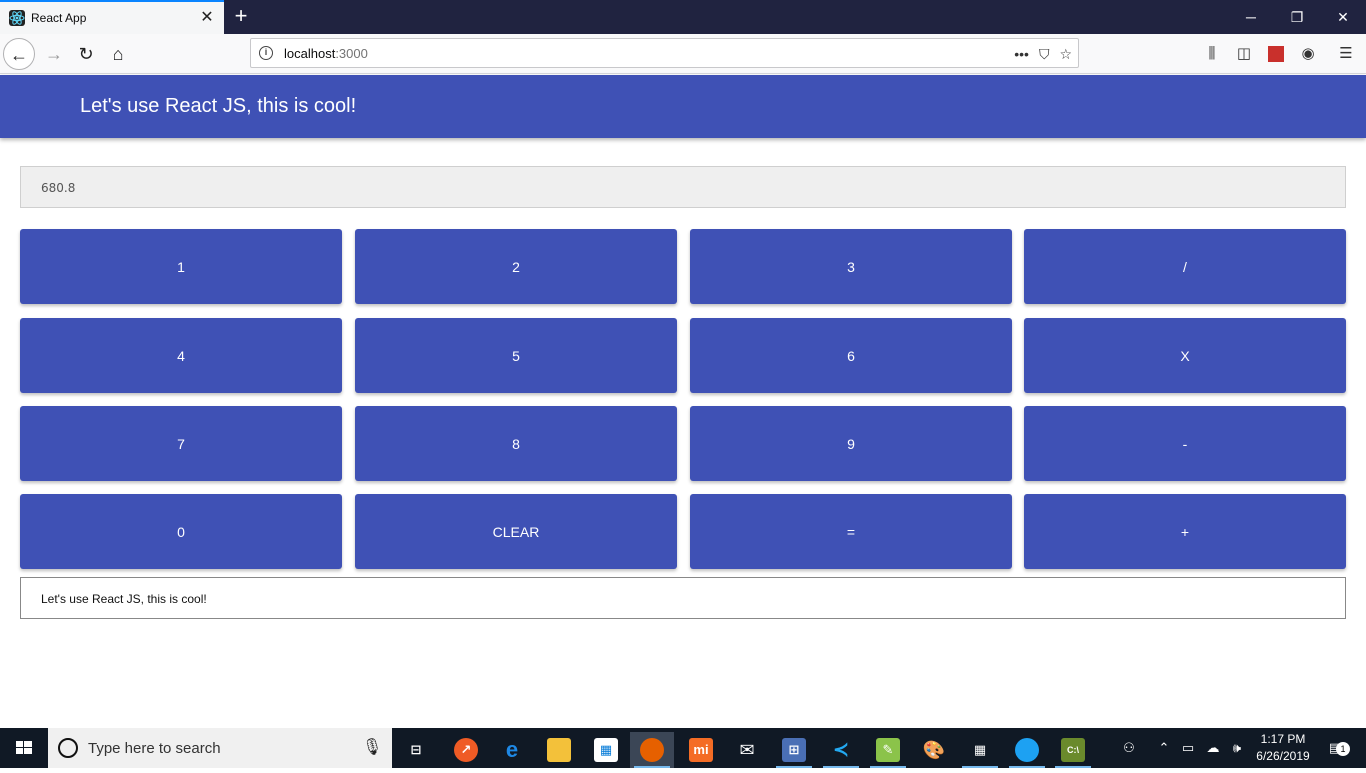 Image resolution: width=1366 pixels, height=773 pixels. Describe the element at coordinates (124, 599) in the screenshot. I see `message-text: Let's use React JS, this is cool!` at that location.